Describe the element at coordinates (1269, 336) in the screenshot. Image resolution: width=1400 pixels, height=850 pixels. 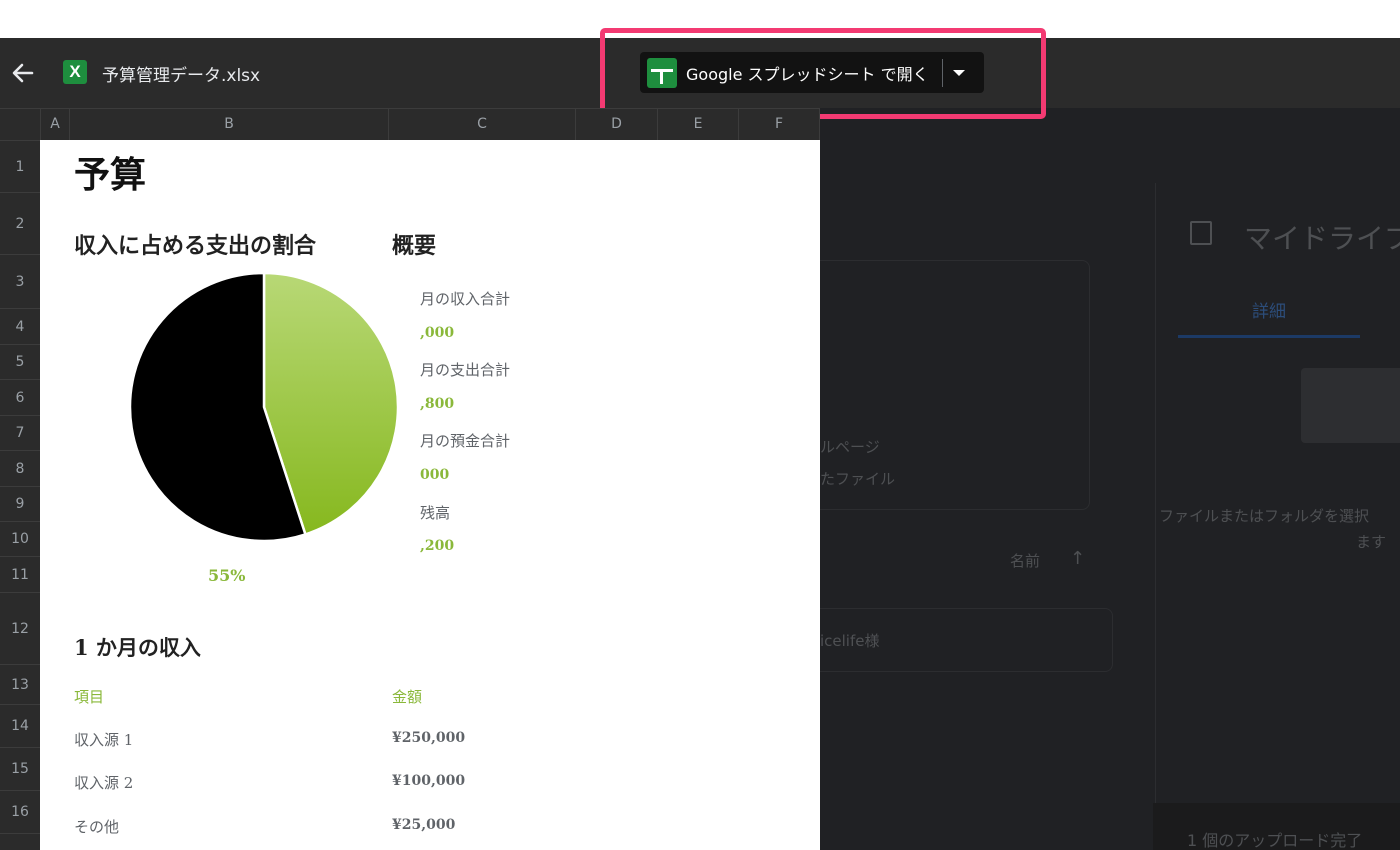
I see `details-tab-underline` at that location.